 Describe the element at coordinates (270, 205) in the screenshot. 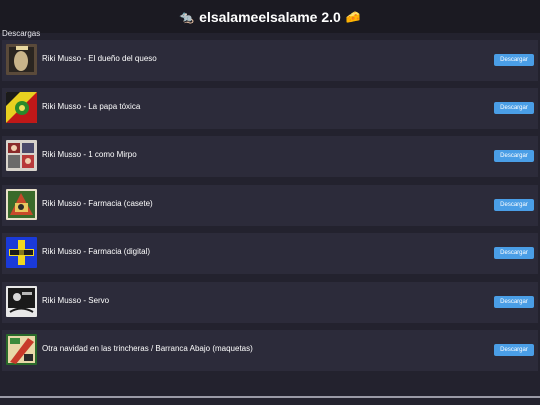

I see `download-row: Riki Musso - Farmacia (casete) Descargar` at that location.